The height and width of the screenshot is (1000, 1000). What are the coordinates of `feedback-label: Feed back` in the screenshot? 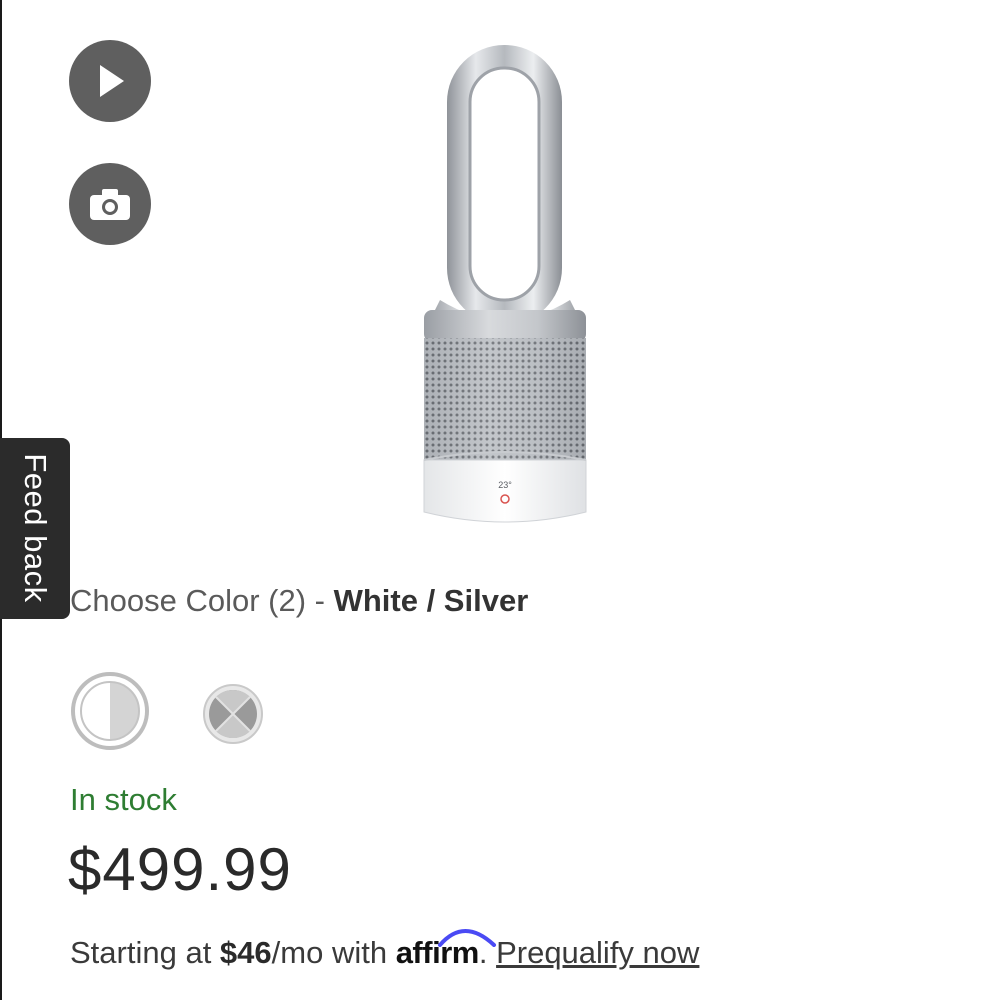 It's located at (35, 528).